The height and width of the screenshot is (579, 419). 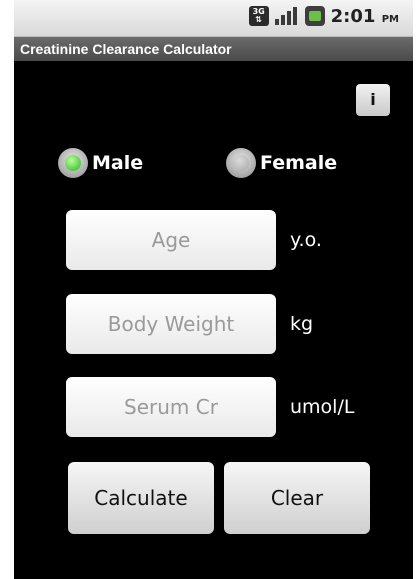 I want to click on age-input: Age, so click(x=171, y=240).